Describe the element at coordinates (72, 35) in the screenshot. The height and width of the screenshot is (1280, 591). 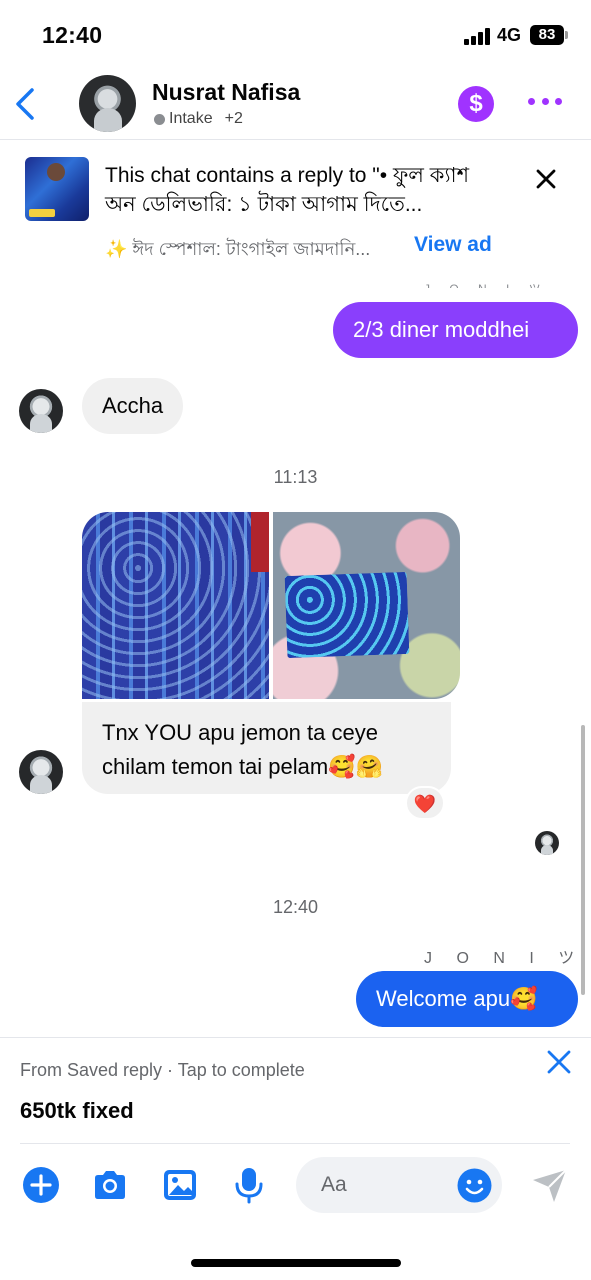
I see `status-time: 12:40` at that location.